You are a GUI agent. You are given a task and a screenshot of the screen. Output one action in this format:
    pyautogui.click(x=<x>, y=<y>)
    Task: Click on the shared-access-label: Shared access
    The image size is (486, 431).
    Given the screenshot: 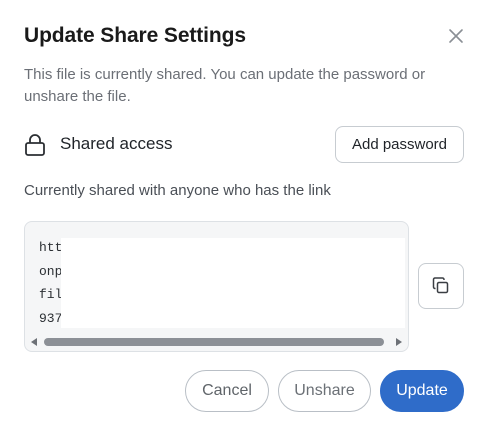 What is the action you would take?
    pyautogui.click(x=116, y=143)
    